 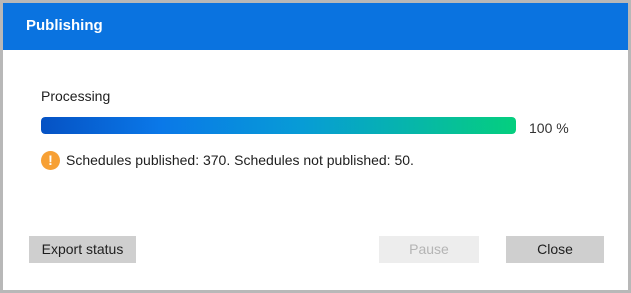 I want to click on export-status-button: Export status, so click(x=82, y=249).